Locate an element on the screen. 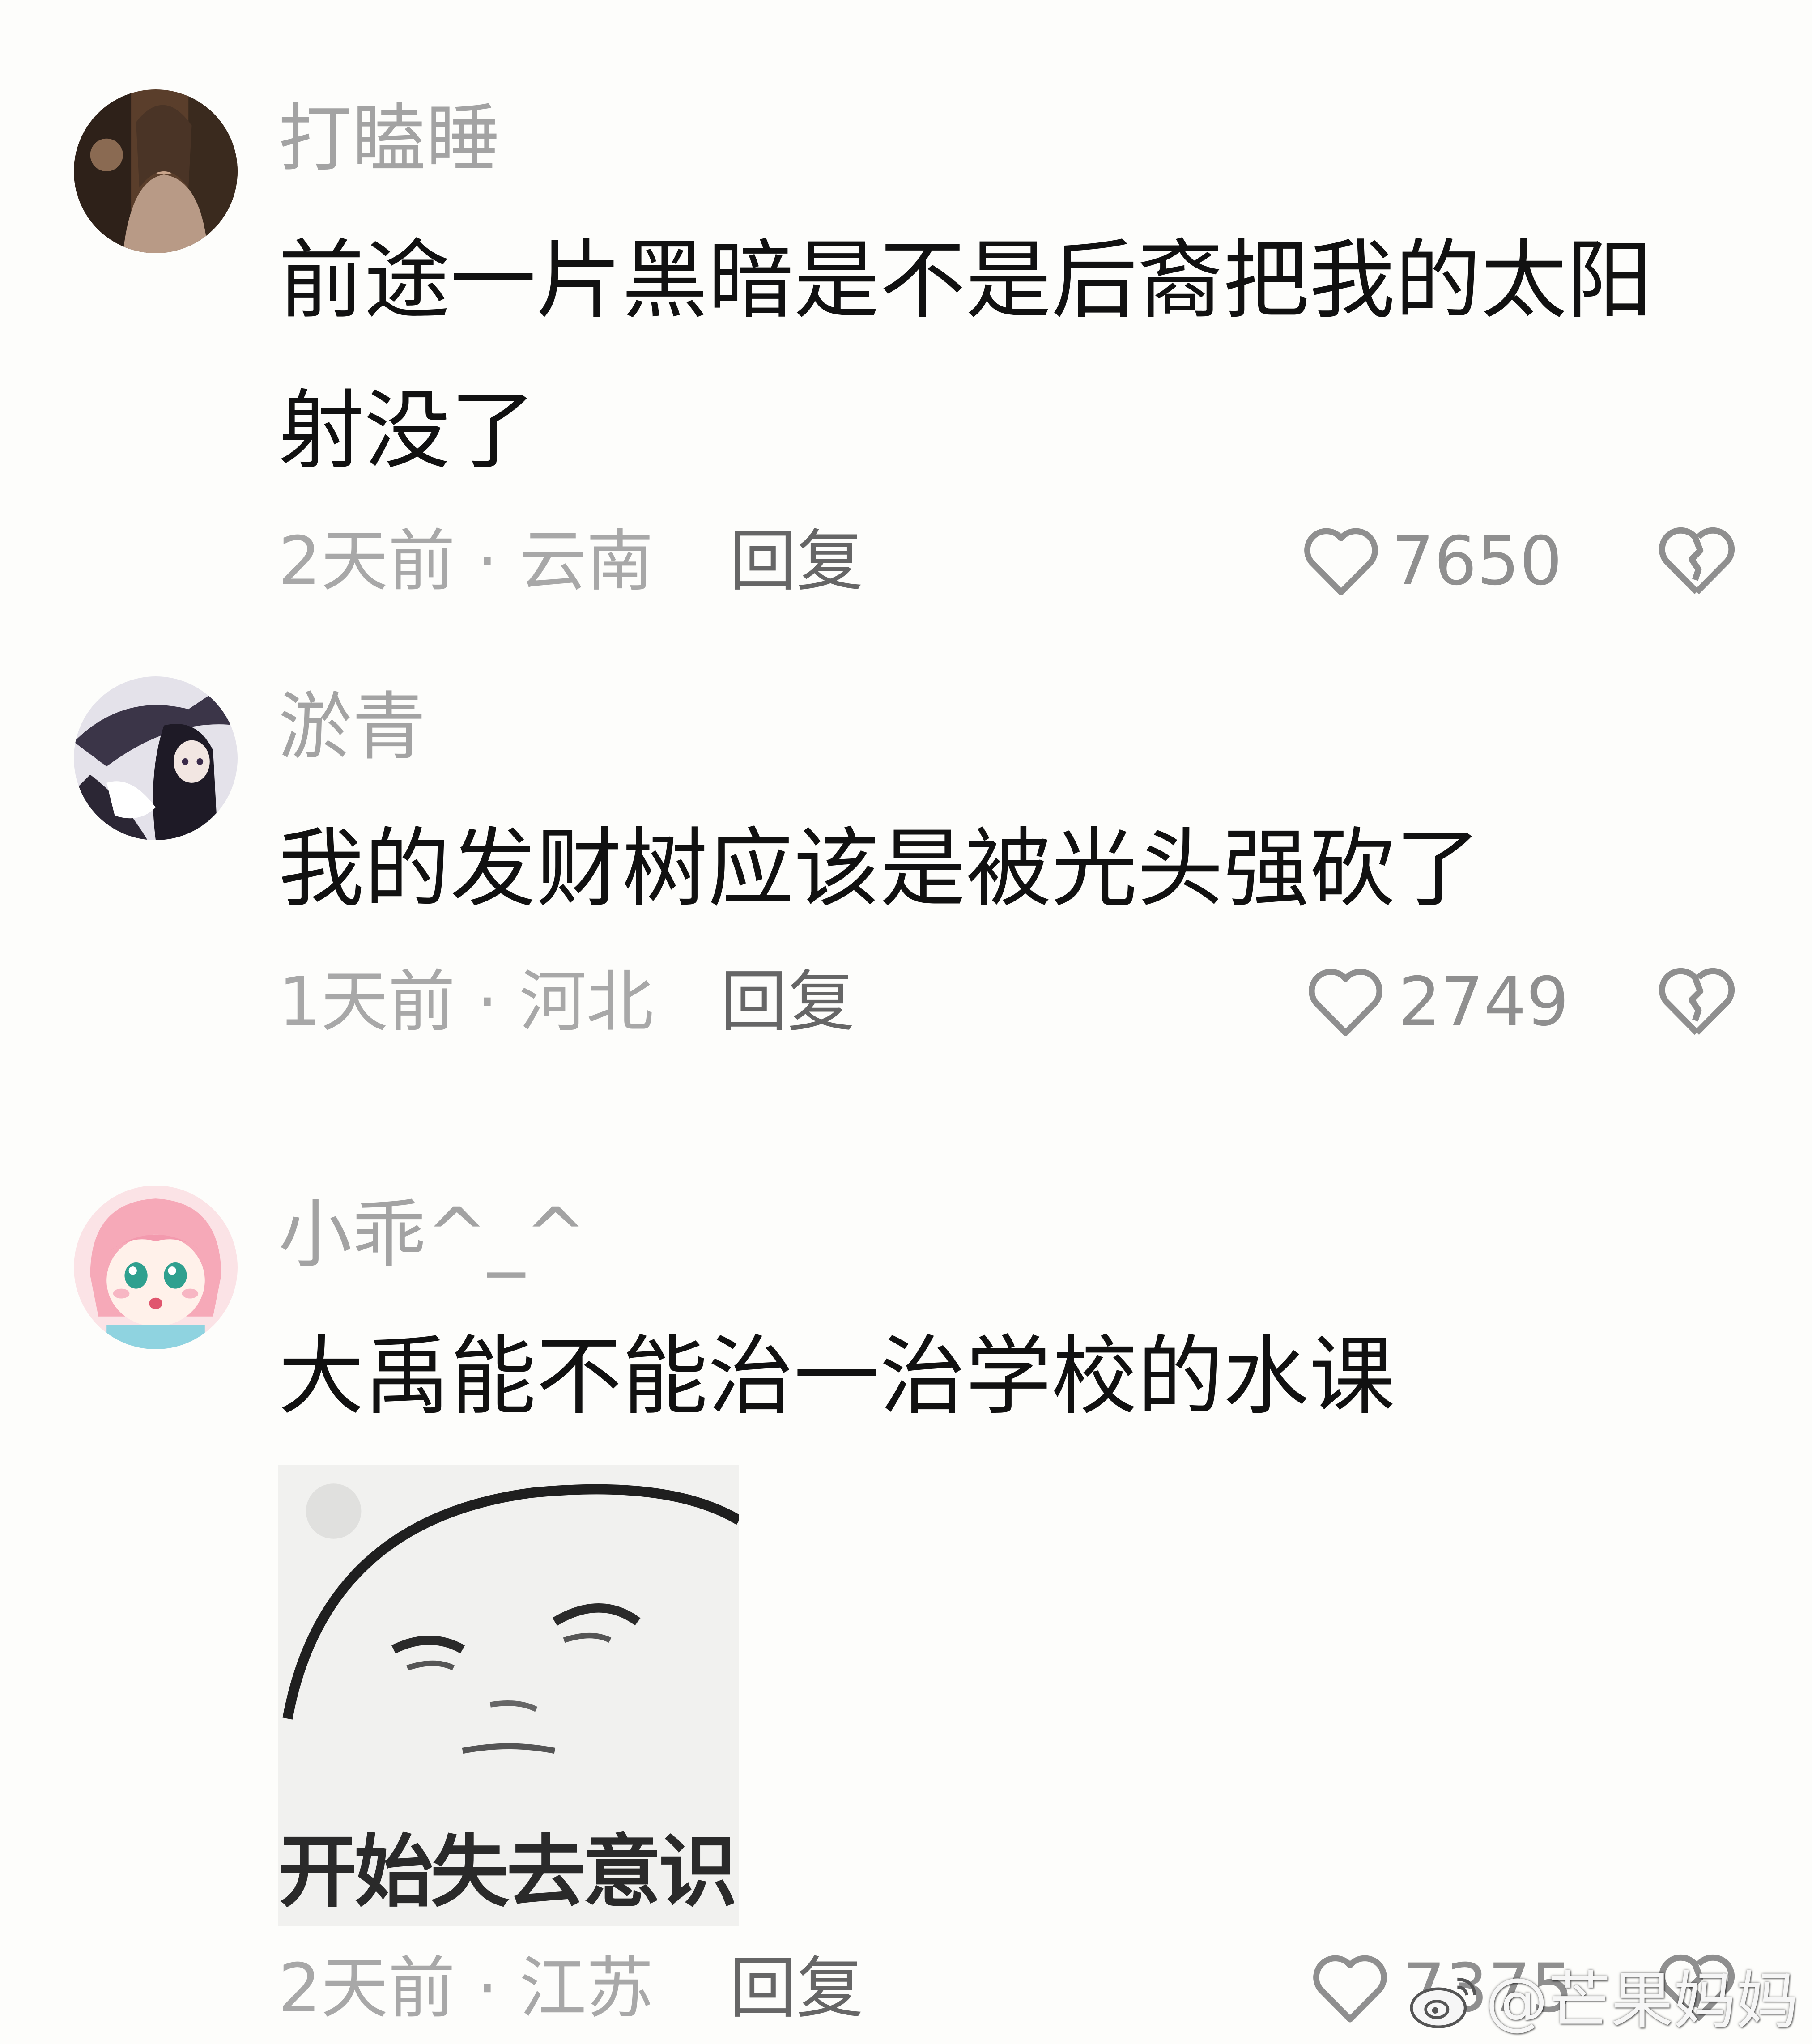 This screenshot has height=2044, width=1812. comment-meta: 2天前 · 江苏 is located at coordinates (466, 1988).